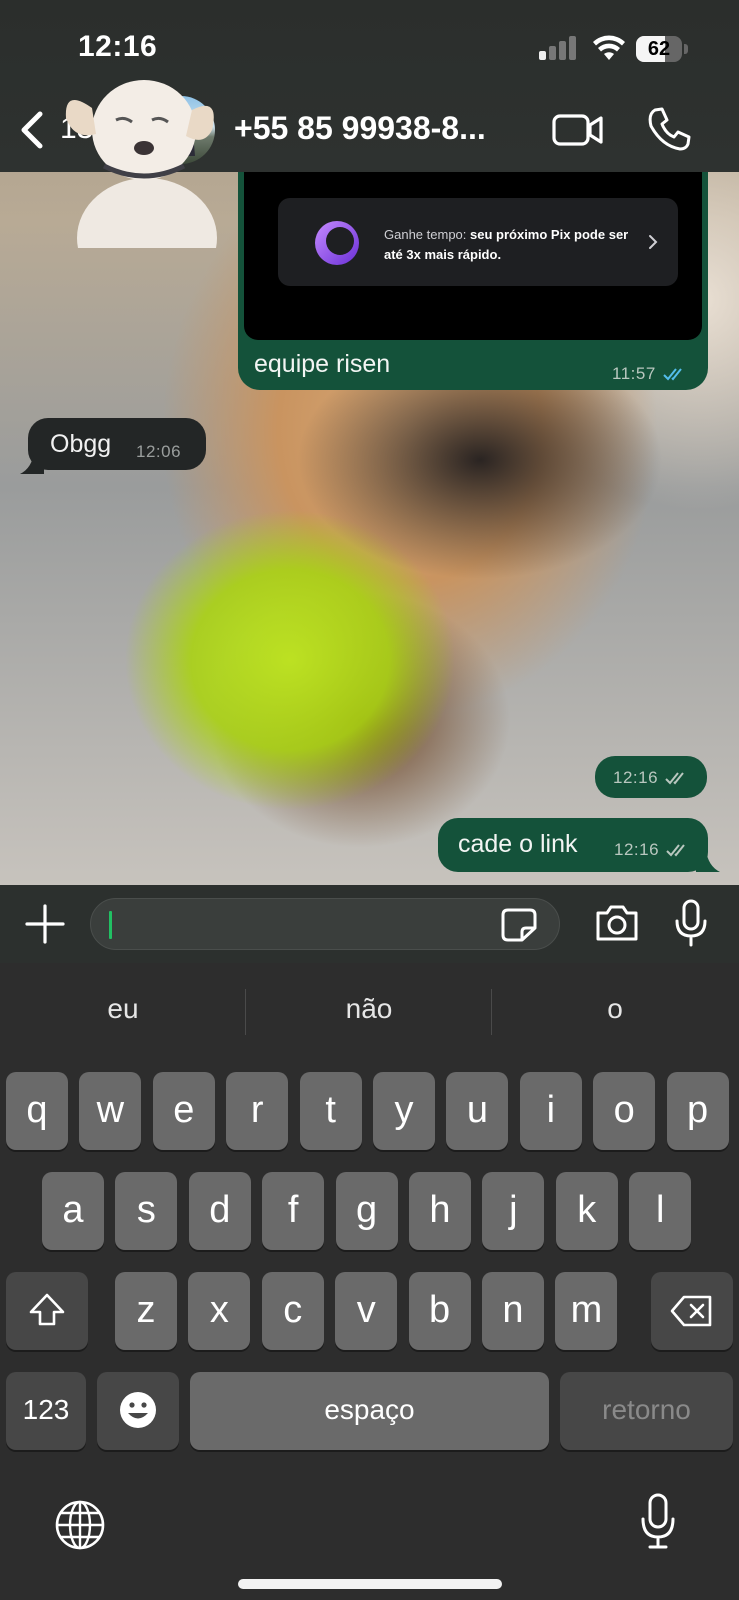 This screenshot has width=739, height=1600. What do you see at coordinates (615, 1009) in the screenshot?
I see `suggestion-3: o` at bounding box center [615, 1009].